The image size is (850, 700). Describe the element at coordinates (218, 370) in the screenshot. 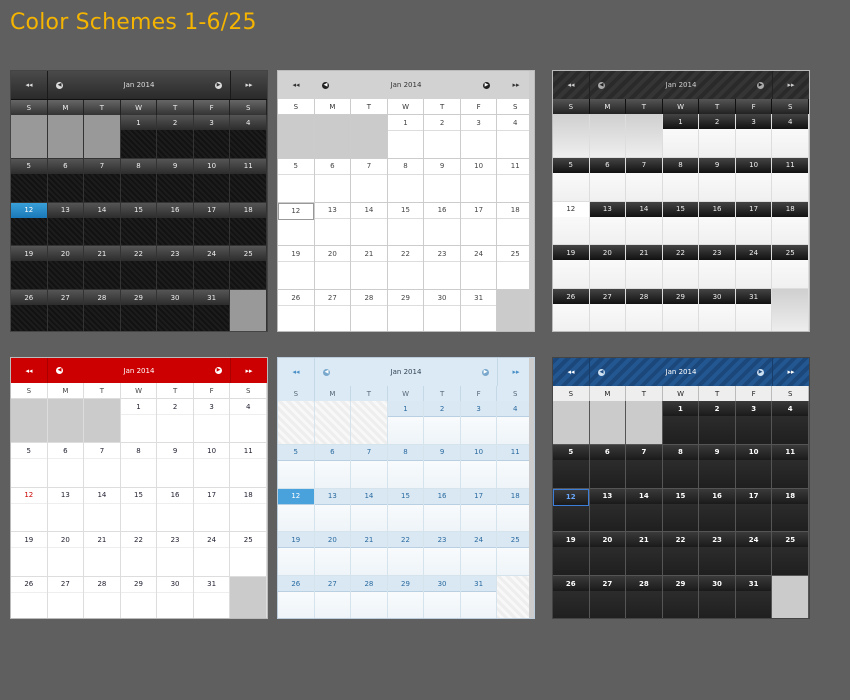

I see `next-month-icon: ▶` at that location.